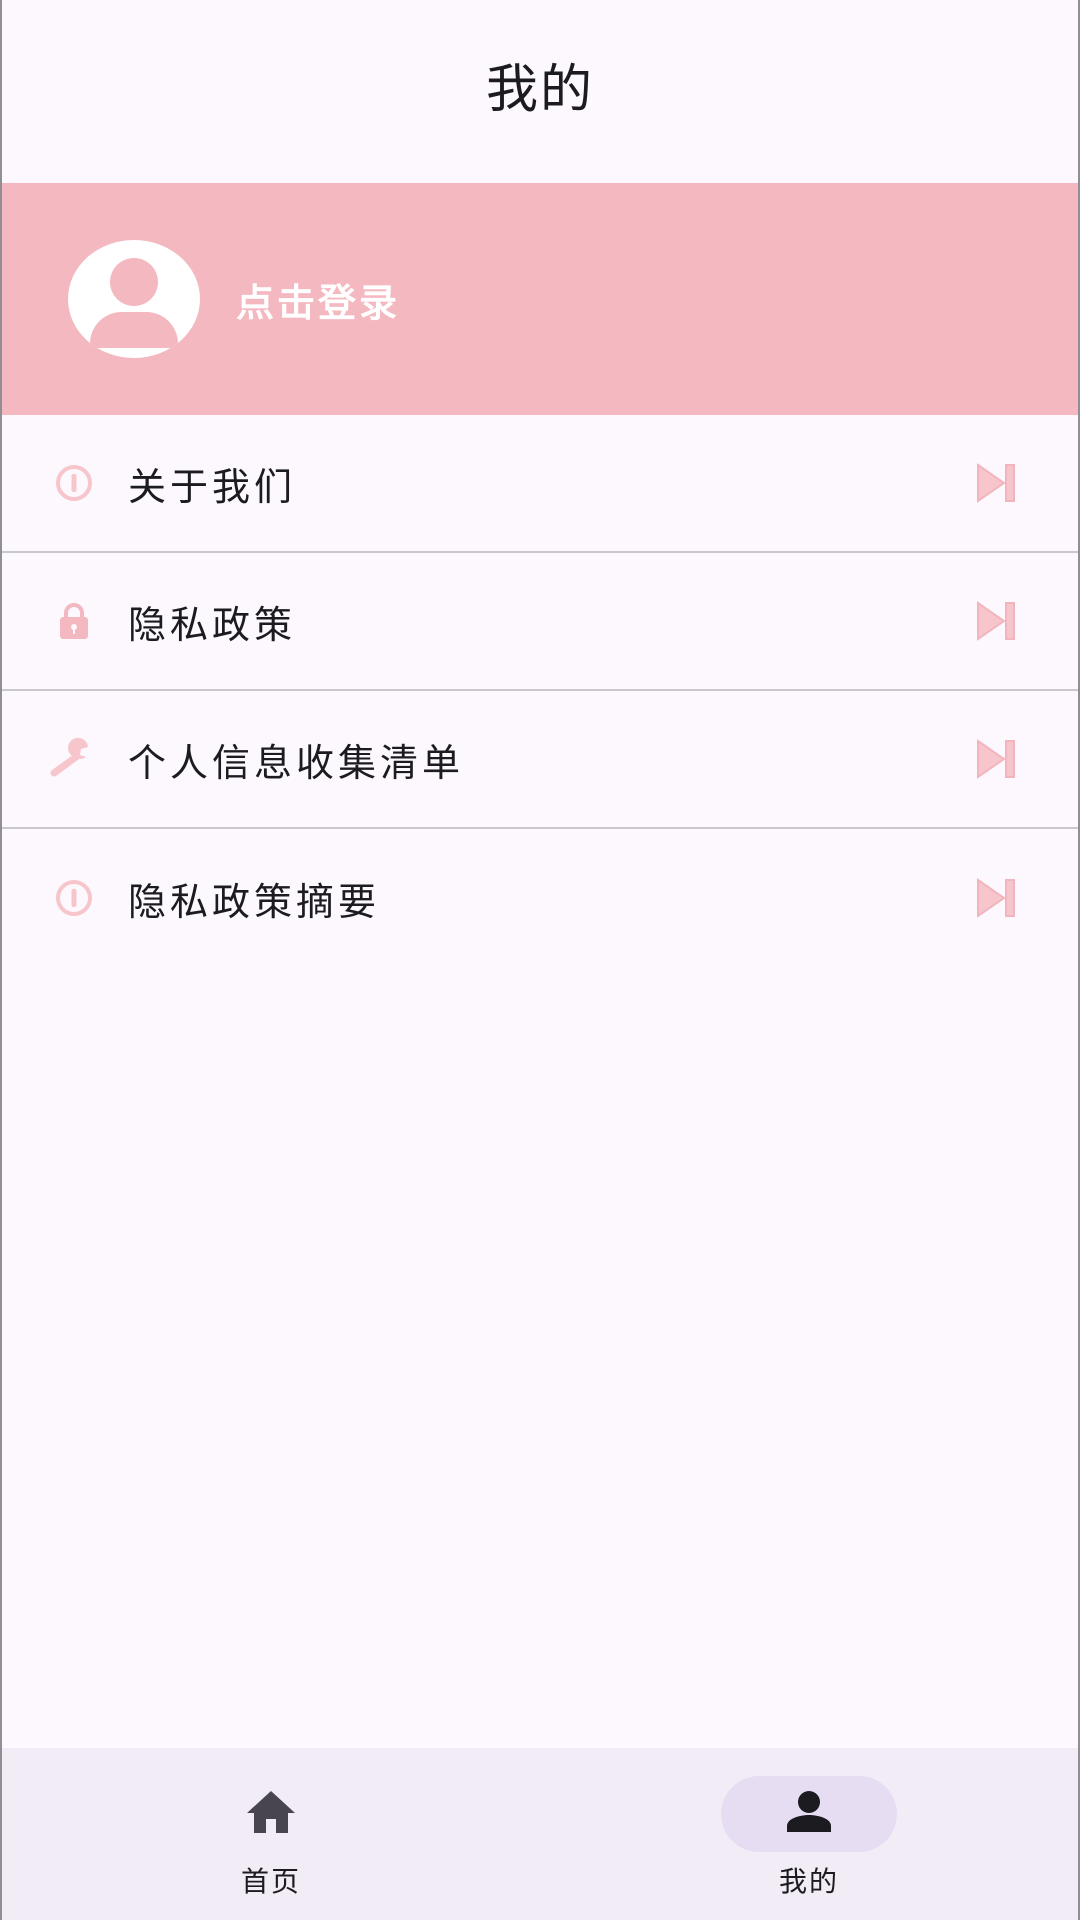  I want to click on nav-item-mine: 我的, so click(809, 1834).